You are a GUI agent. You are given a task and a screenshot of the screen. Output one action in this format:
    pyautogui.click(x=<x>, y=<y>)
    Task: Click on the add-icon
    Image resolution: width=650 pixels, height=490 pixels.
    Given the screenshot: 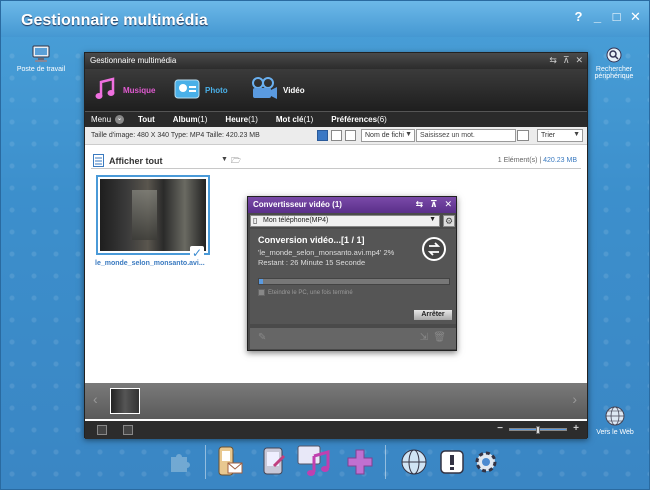 What is the action you would take?
    pyautogui.click(x=360, y=462)
    